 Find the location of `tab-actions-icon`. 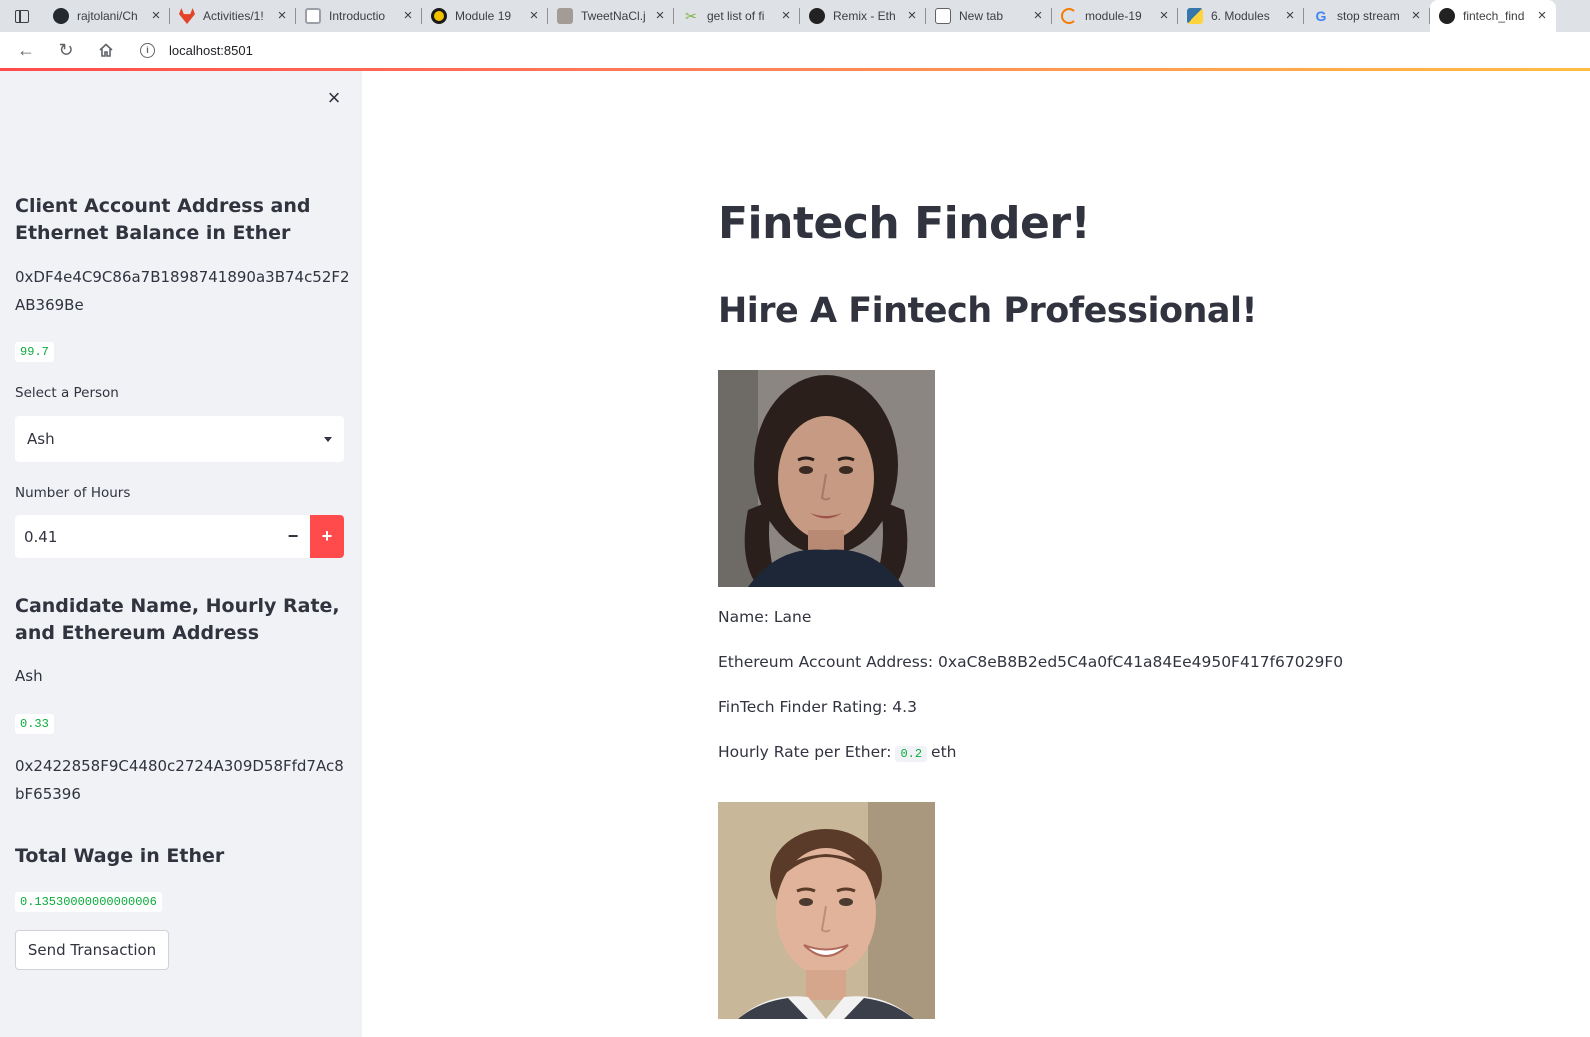

tab-actions-icon is located at coordinates (22, 16).